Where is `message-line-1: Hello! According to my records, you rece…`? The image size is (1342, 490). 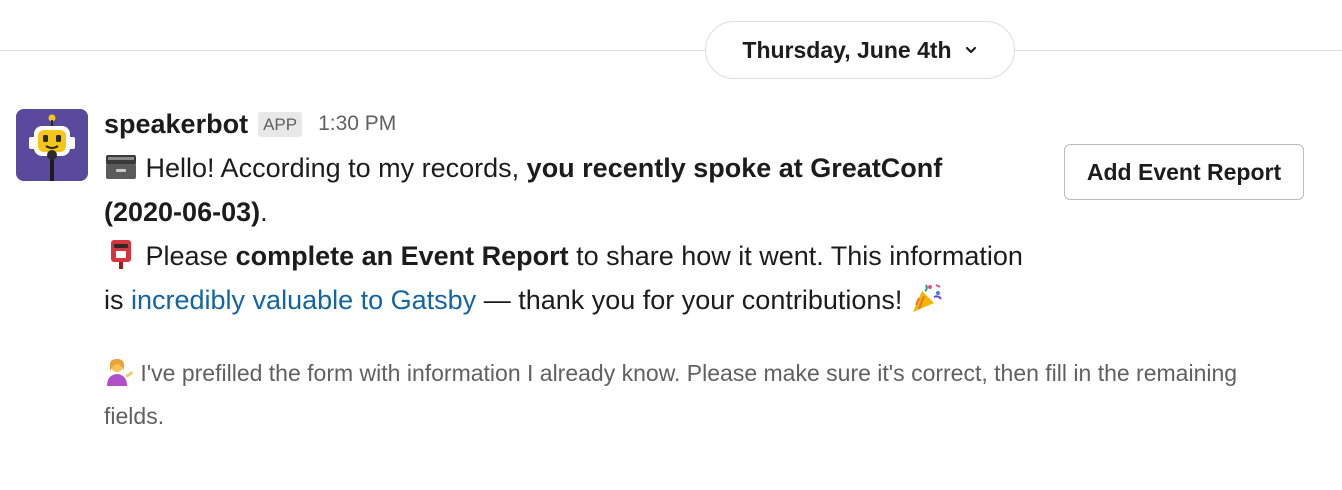 message-line-1: Hello! According to my records, you rece… is located at coordinates (564, 190).